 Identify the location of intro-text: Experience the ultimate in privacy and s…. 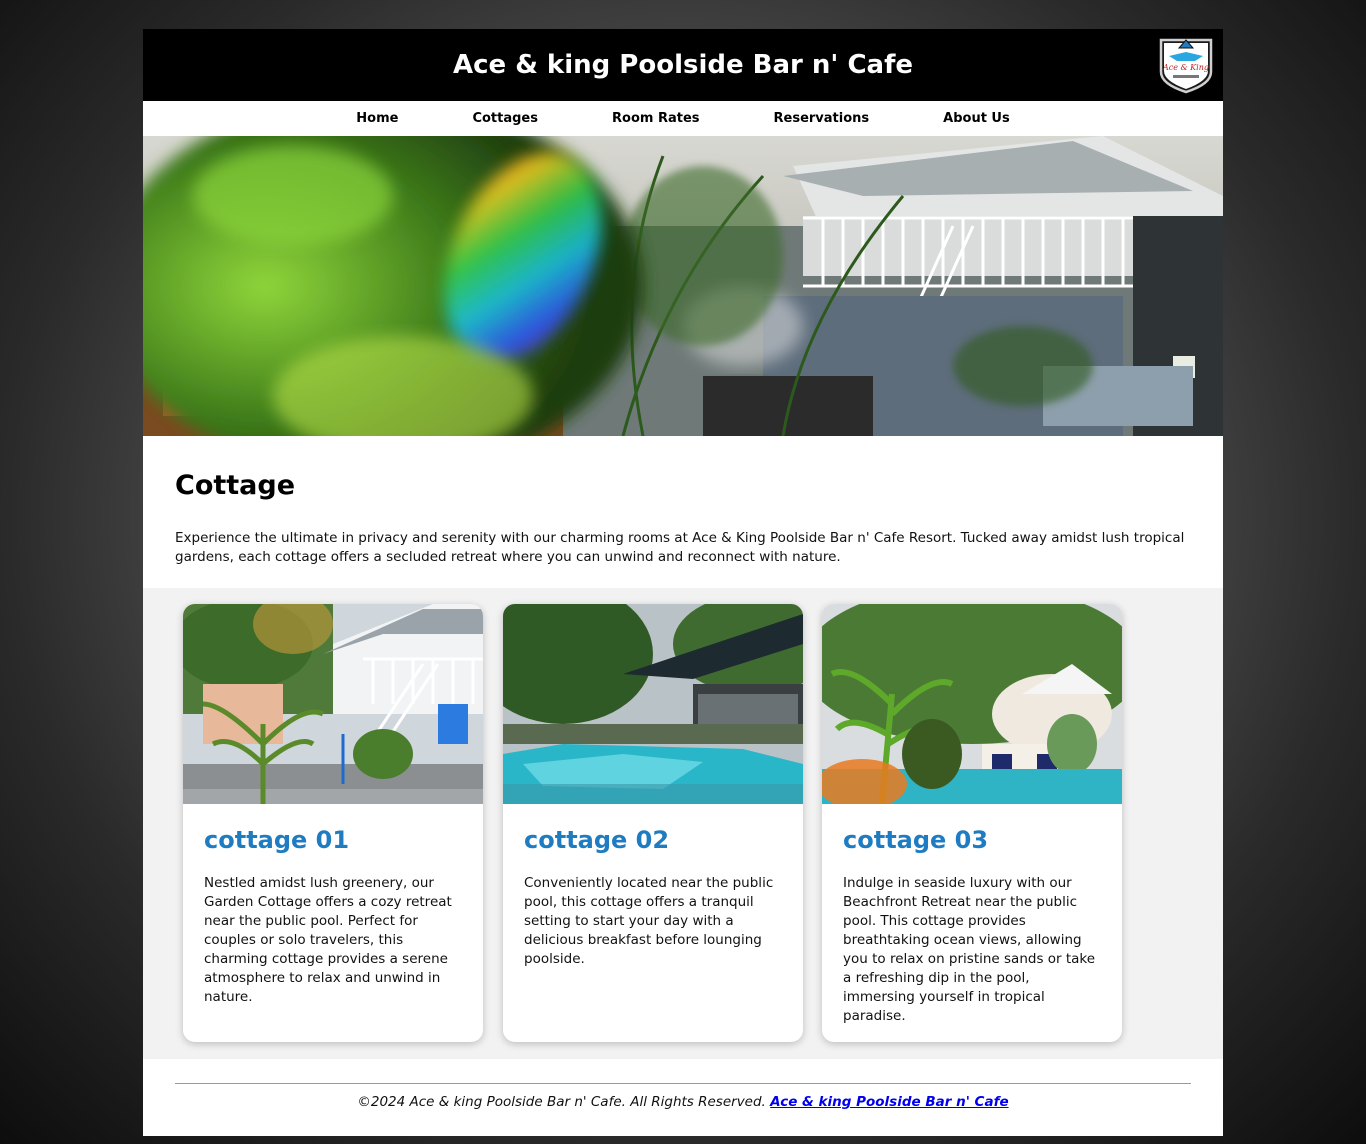
(680, 547).